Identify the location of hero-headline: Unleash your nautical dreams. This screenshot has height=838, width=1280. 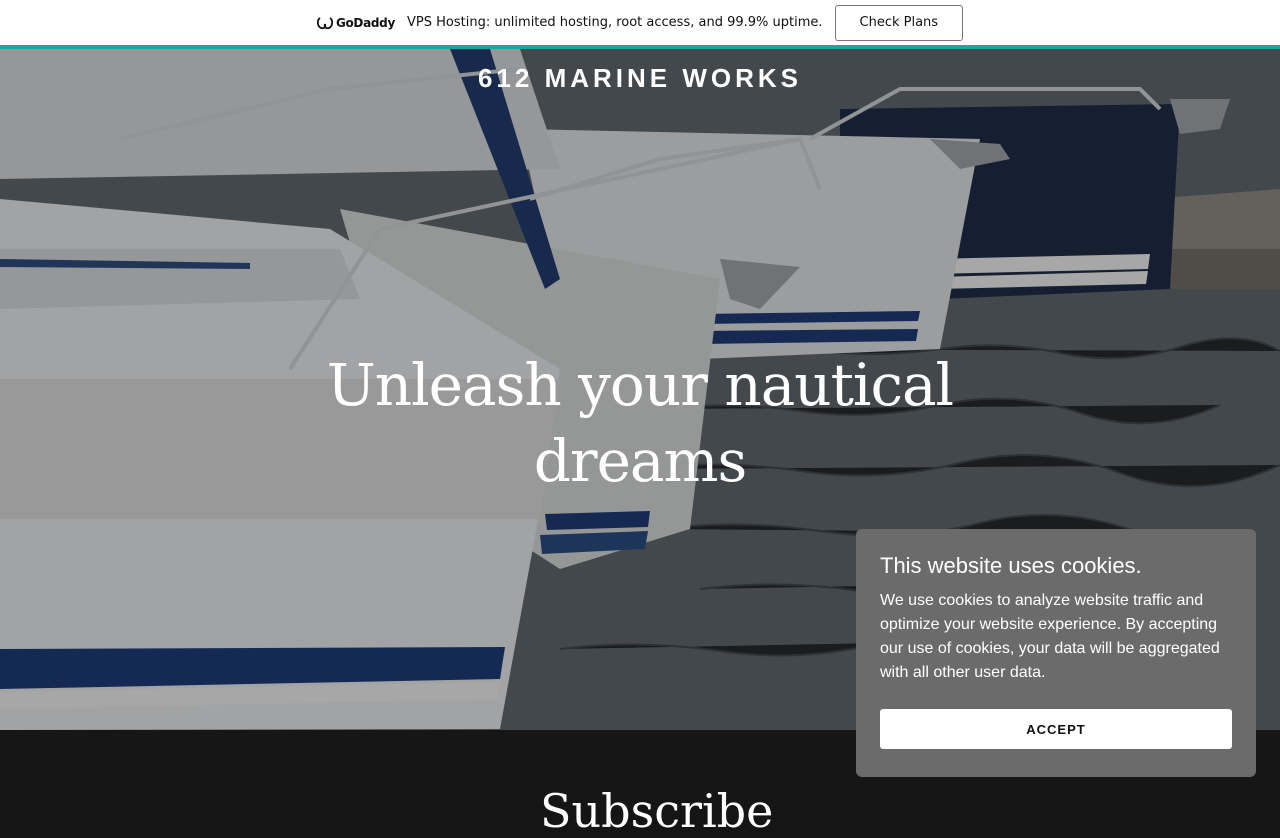
(640, 423).